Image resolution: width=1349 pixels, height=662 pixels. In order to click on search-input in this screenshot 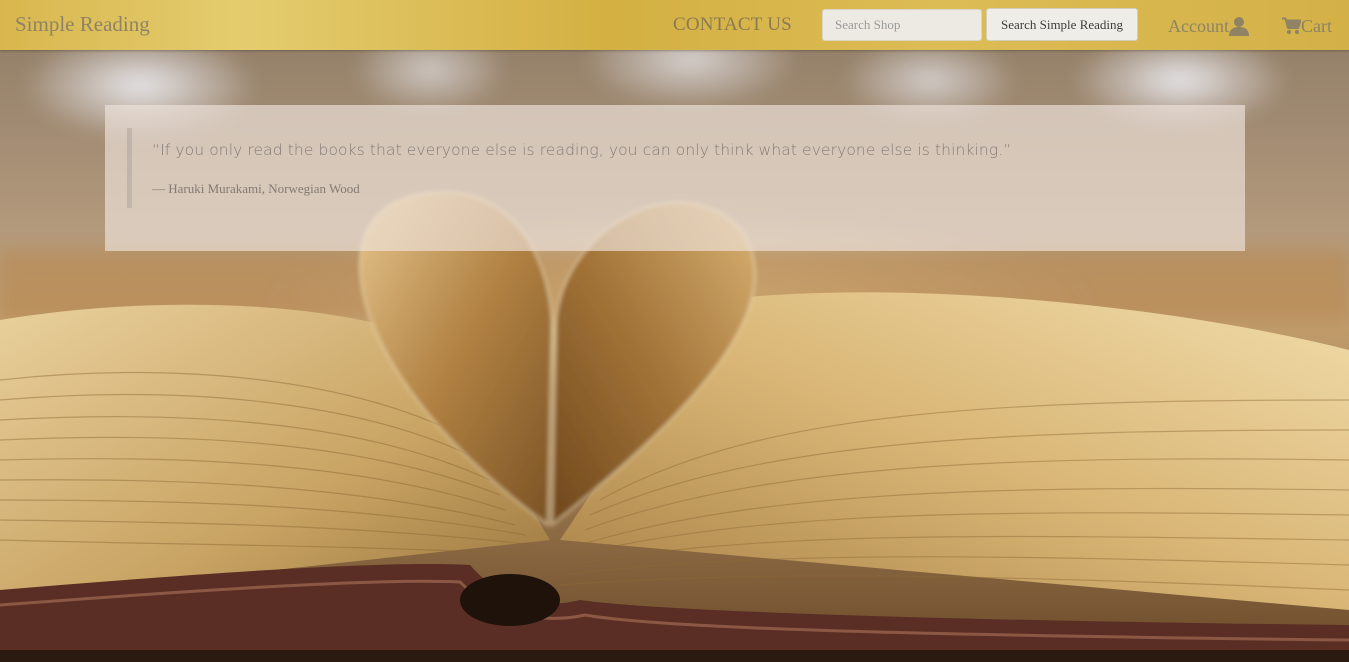, I will do `click(902, 25)`.